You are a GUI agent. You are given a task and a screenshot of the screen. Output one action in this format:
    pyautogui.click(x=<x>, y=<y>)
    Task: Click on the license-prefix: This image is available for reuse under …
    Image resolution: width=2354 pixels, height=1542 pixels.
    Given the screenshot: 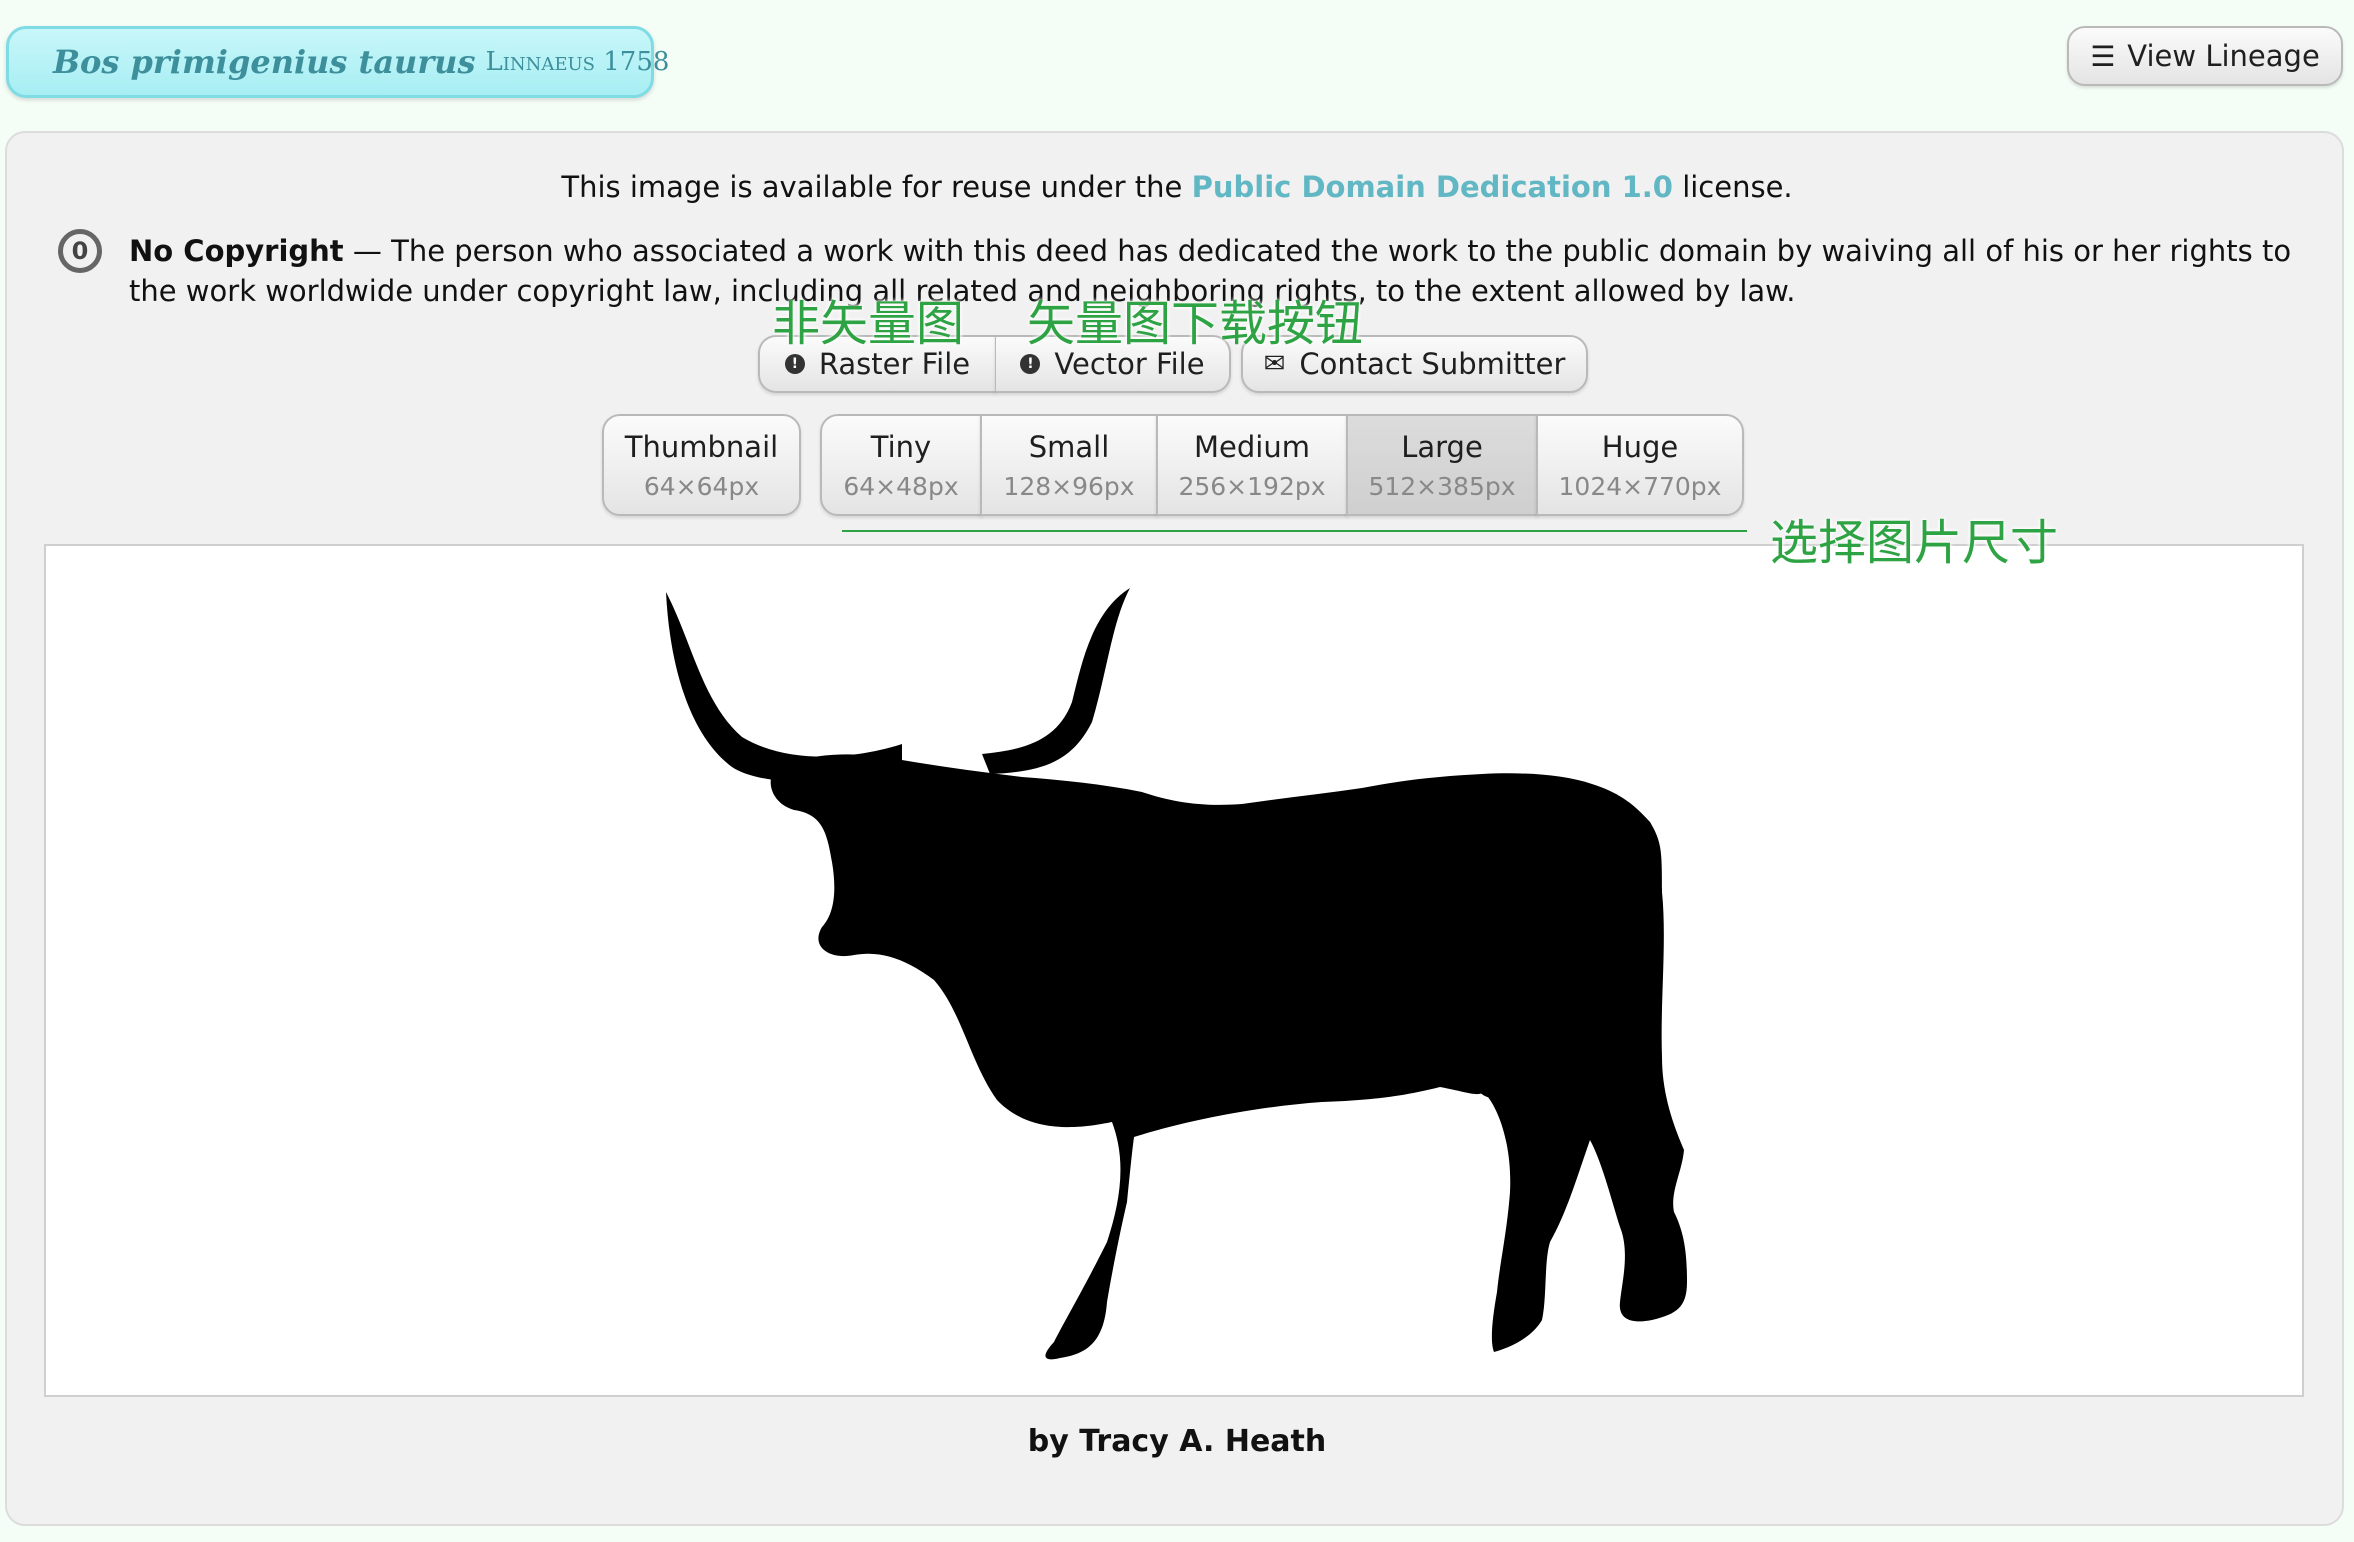 What is the action you would take?
    pyautogui.click(x=872, y=187)
    